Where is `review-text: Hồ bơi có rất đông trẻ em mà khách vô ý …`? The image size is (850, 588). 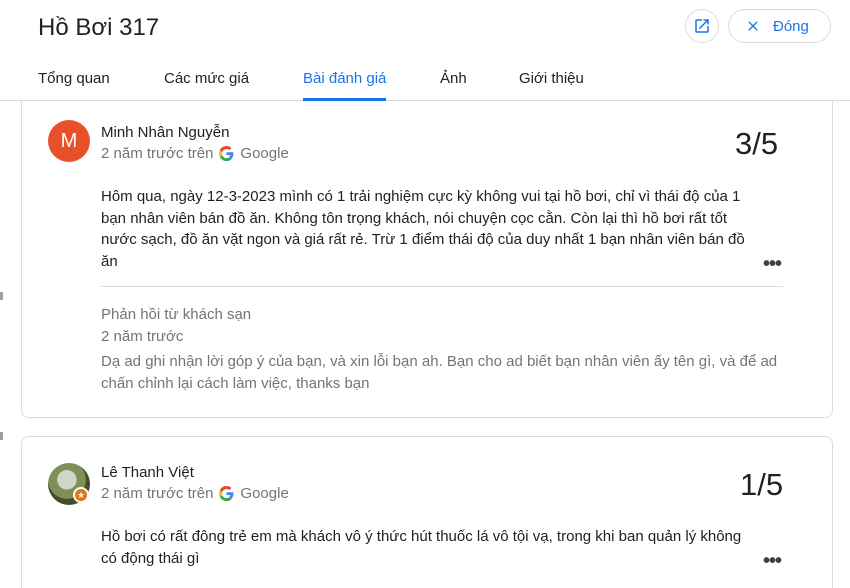
review-text: Hồ bơi có rất đông trẻ em mà khách vô ý … is located at coordinates (421, 547).